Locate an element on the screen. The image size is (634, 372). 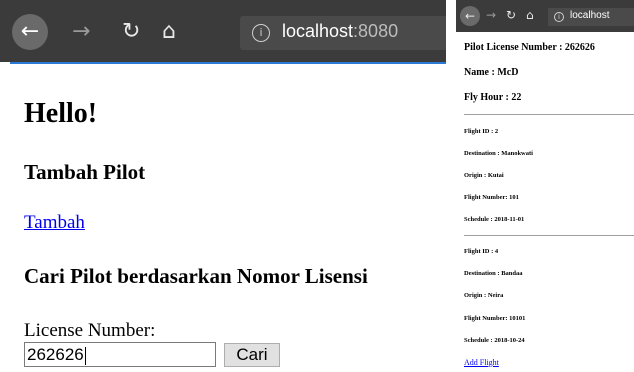
browser-toolbar: ← → ↻ ⌂ i localhost:8080 is located at coordinates (223, 31).